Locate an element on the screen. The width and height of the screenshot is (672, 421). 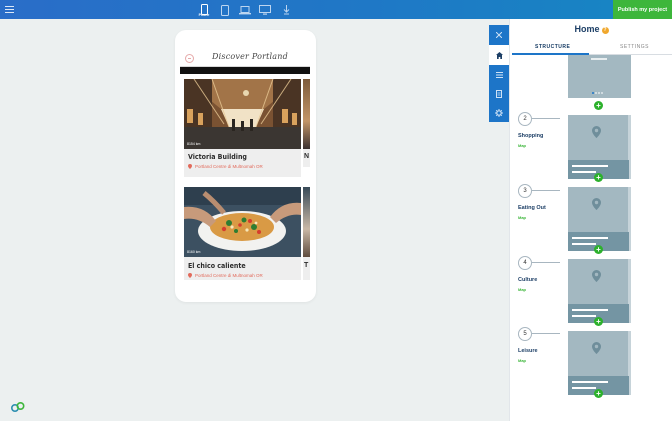
download-icon is located at coordinates (286, 10).